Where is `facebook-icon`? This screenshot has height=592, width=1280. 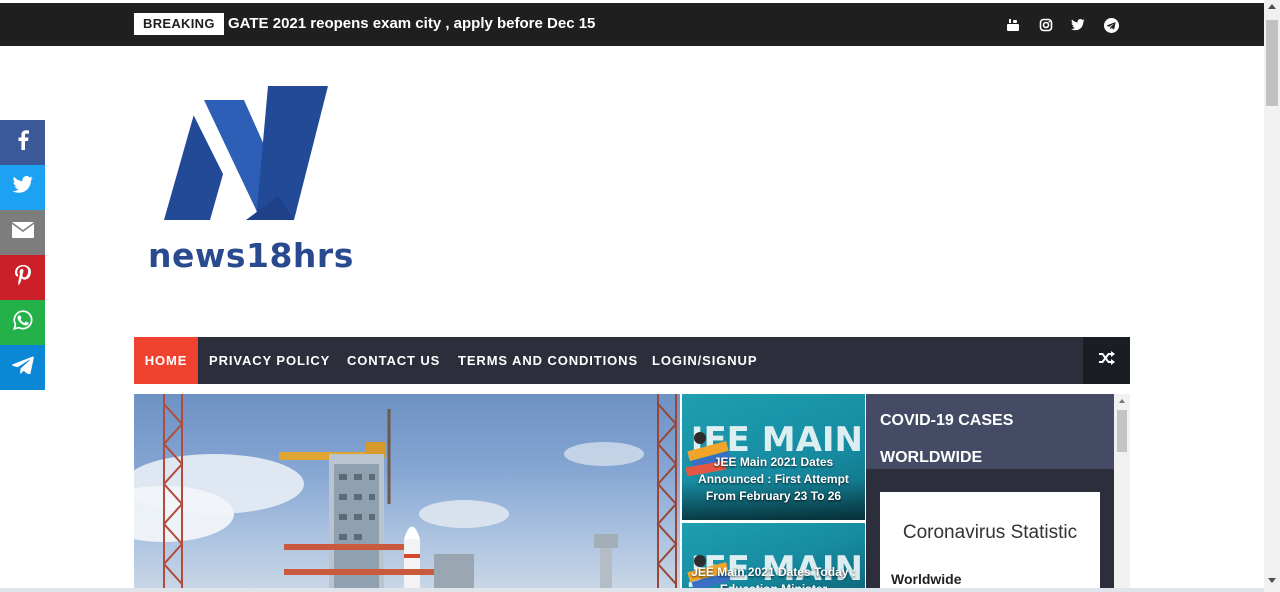
facebook-icon is located at coordinates (23, 142).